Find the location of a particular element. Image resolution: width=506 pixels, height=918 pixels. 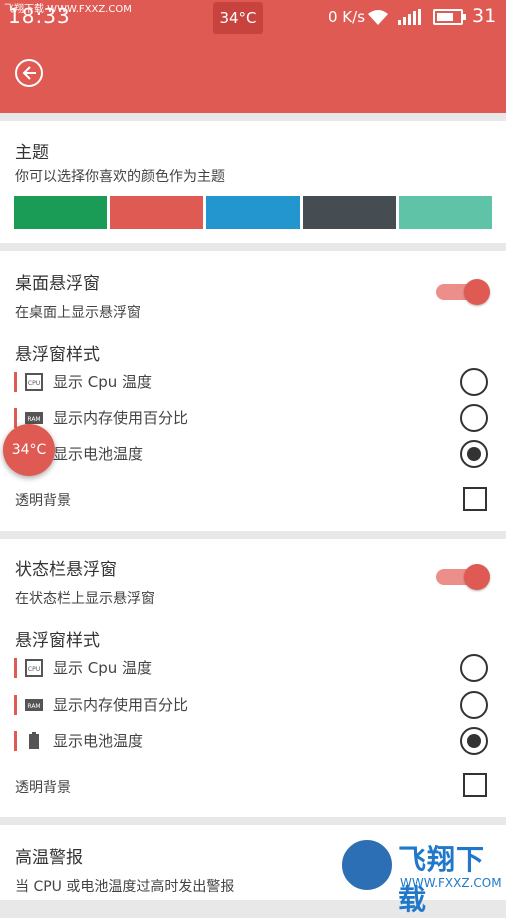

app-bar: 飞翔下载 WWW.FXXZ.COM 18:33 34°C 0 K/s 31 is located at coordinates (253, 56).